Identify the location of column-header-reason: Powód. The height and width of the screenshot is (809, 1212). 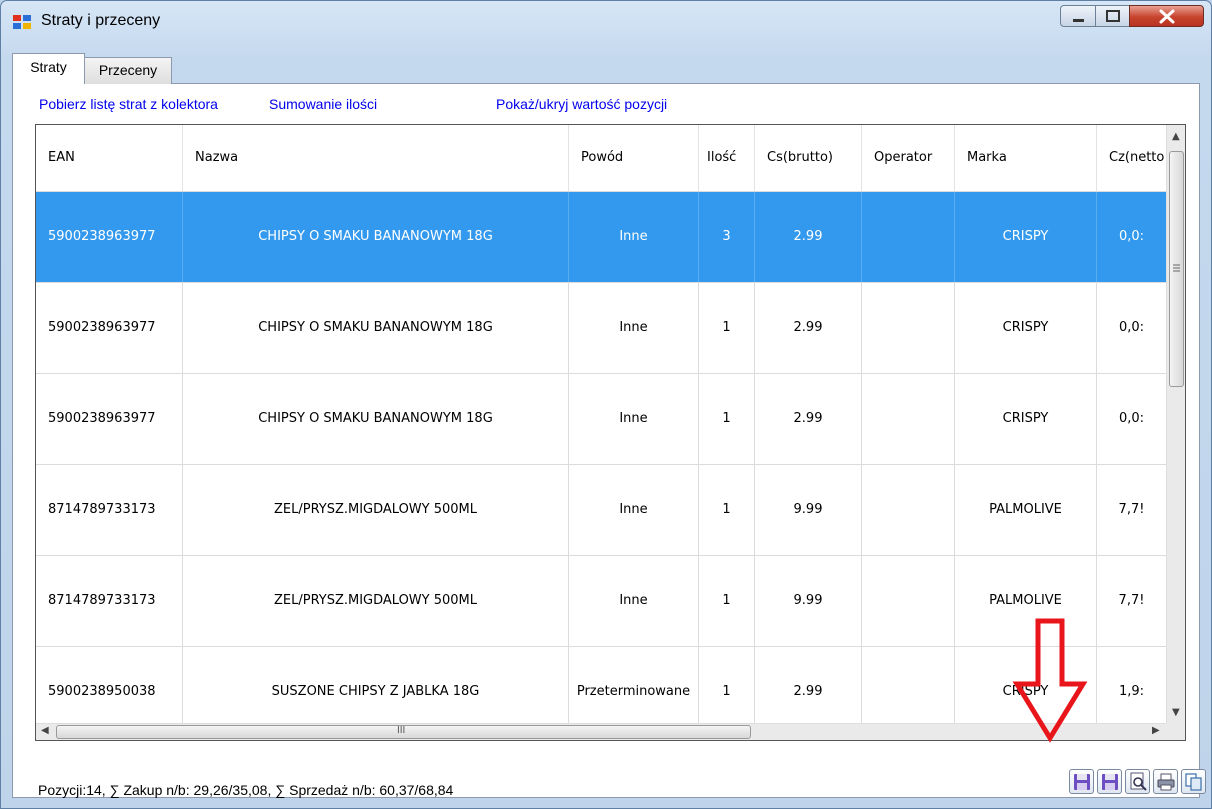
(634, 158).